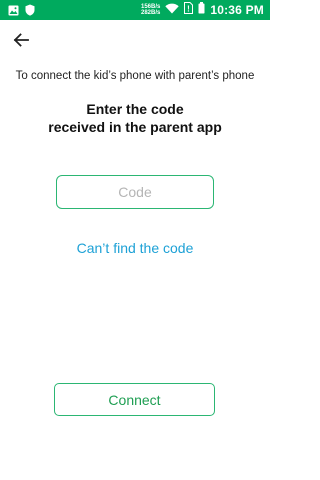 The image size is (320, 480). Describe the element at coordinates (151, 13) in the screenshot. I see `net-speed-down: 282B/s` at that location.